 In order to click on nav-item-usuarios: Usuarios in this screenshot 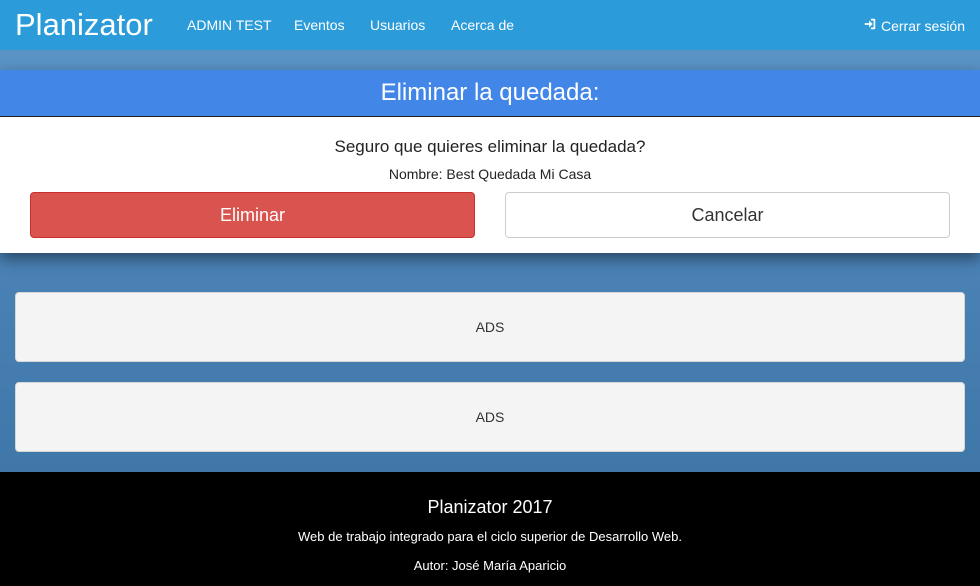, I will do `click(397, 25)`.